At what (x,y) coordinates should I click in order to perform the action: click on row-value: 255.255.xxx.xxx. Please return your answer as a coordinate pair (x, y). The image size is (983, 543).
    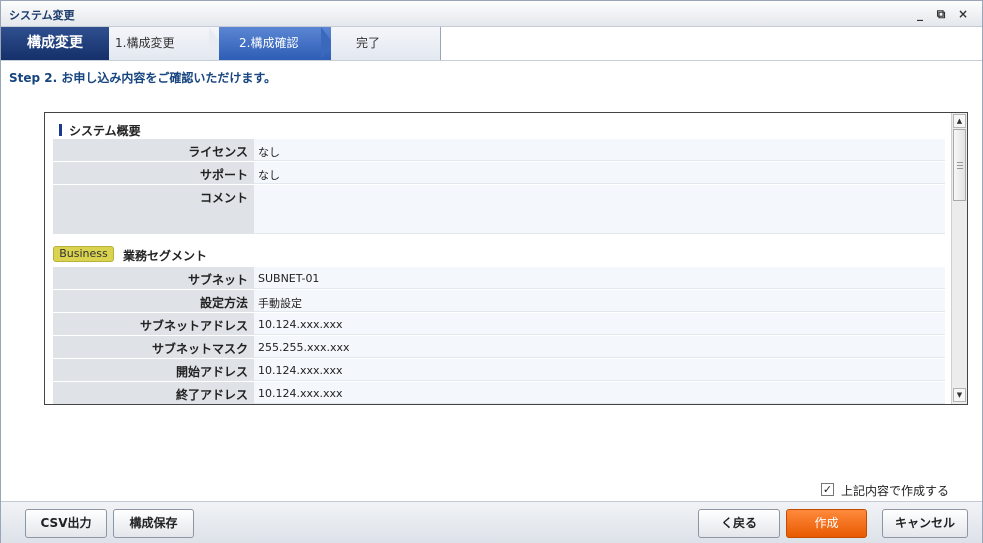
    Looking at the image, I should click on (599, 347).